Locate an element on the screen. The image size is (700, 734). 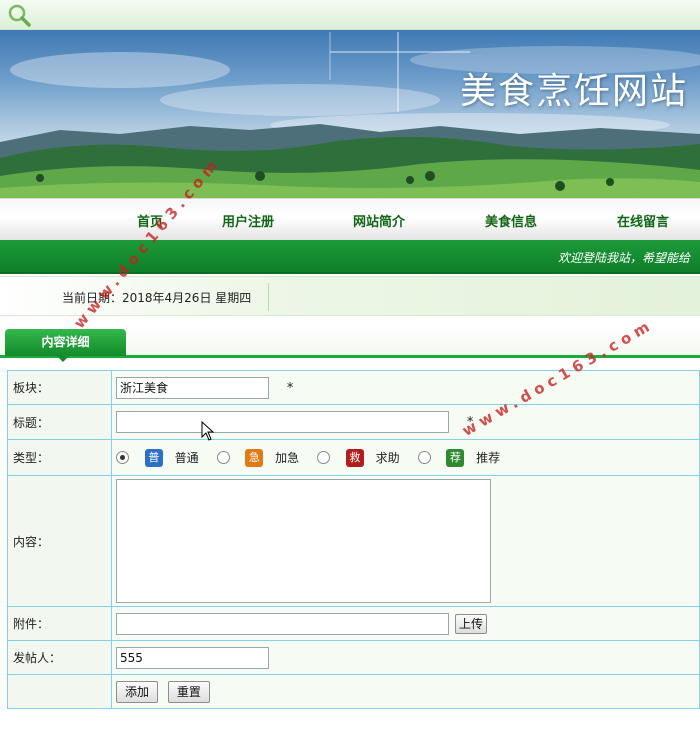
option-label-urgent: 加急 is located at coordinates (287, 458).